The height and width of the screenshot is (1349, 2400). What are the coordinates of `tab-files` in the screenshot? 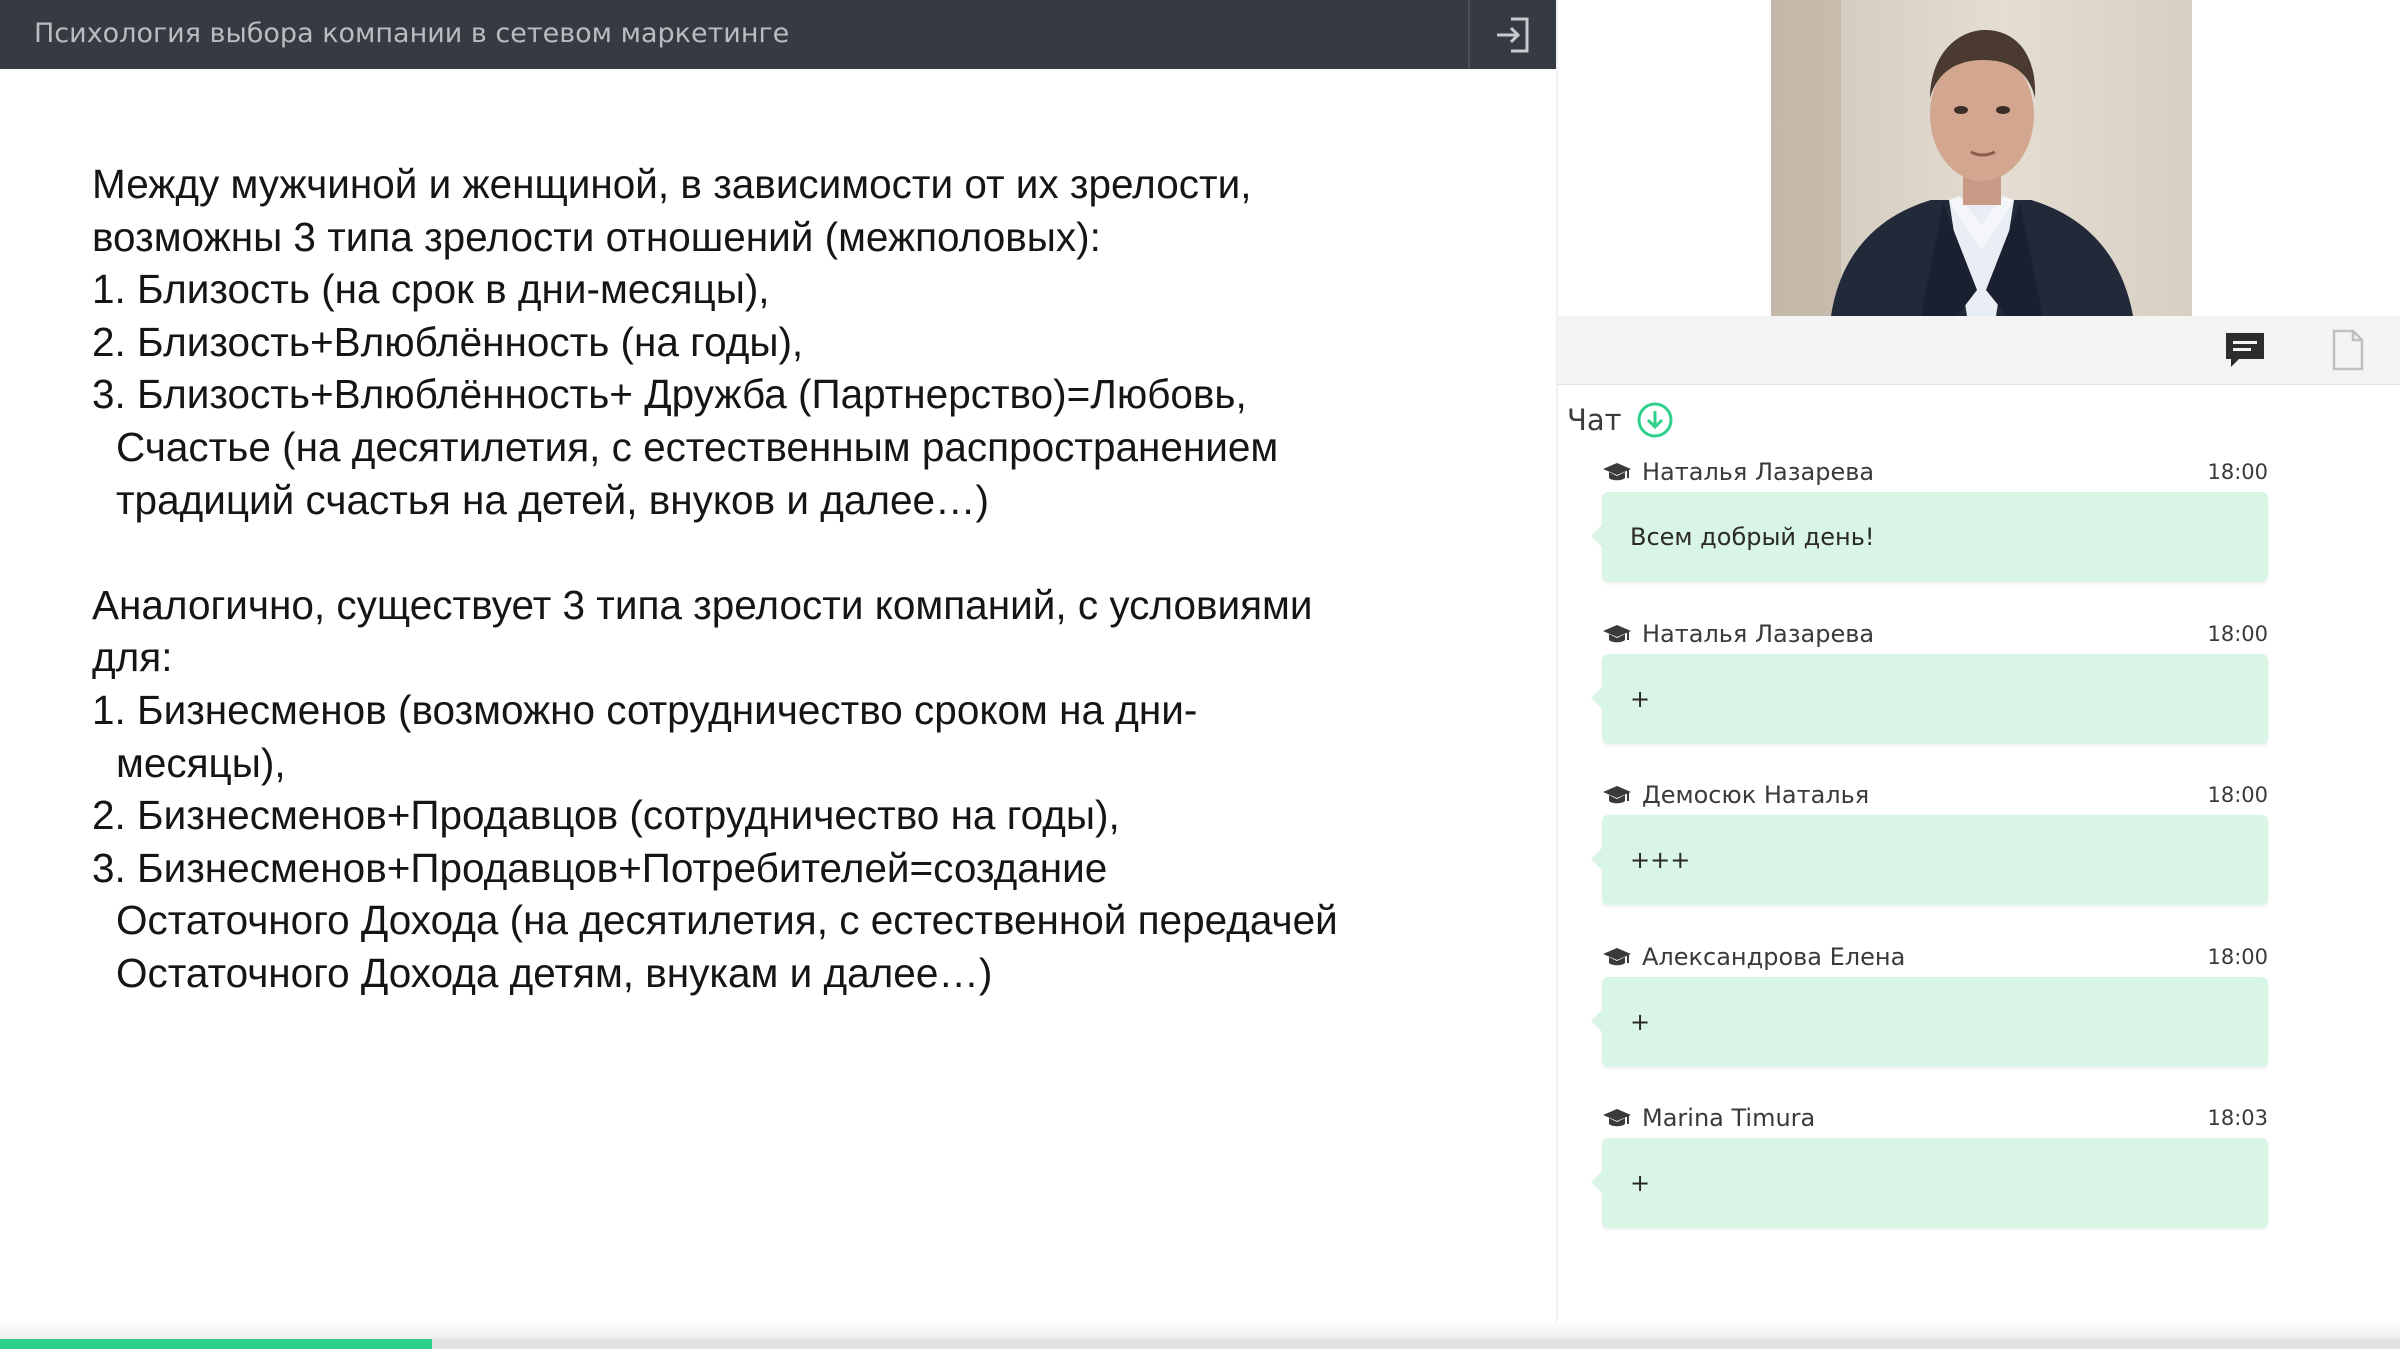 It's located at (2348, 350).